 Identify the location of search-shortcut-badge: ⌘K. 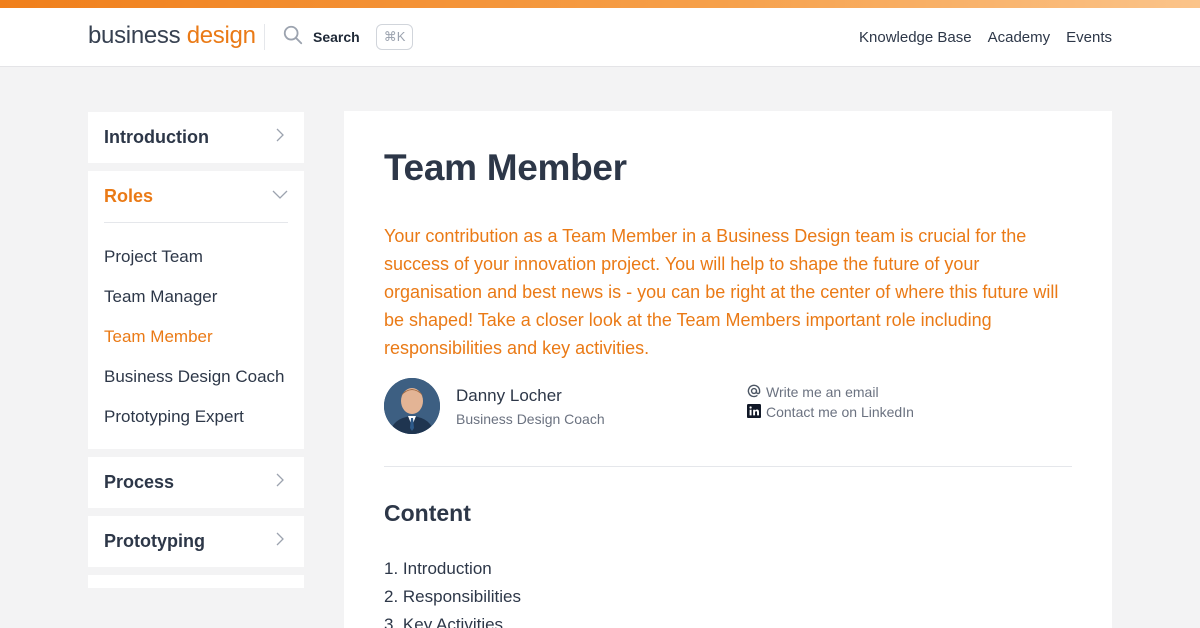
(394, 37).